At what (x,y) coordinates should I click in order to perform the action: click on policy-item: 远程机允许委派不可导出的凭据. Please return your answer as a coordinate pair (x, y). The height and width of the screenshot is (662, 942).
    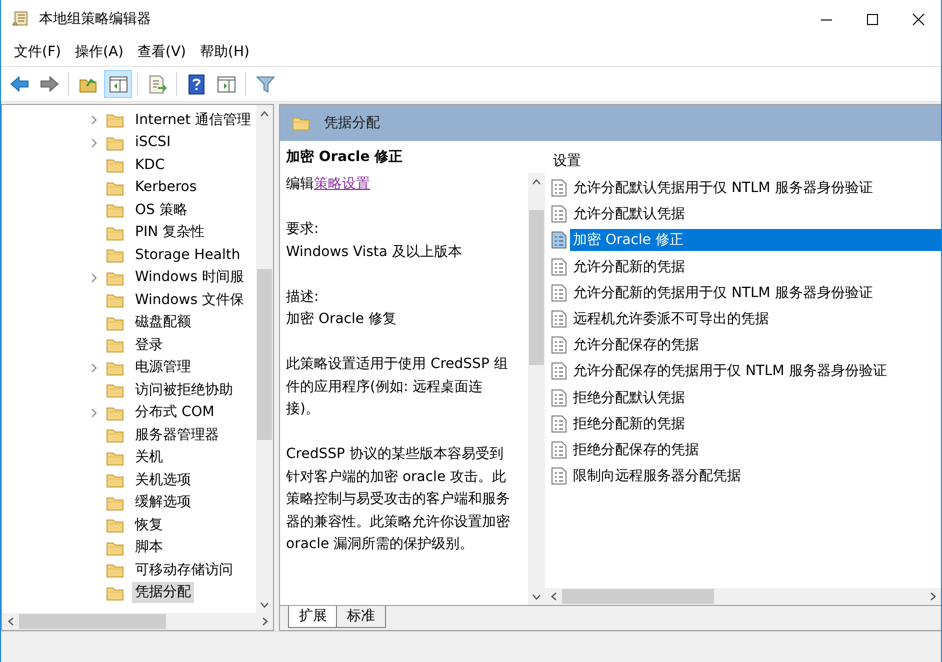
    Looking at the image, I should click on (755, 319).